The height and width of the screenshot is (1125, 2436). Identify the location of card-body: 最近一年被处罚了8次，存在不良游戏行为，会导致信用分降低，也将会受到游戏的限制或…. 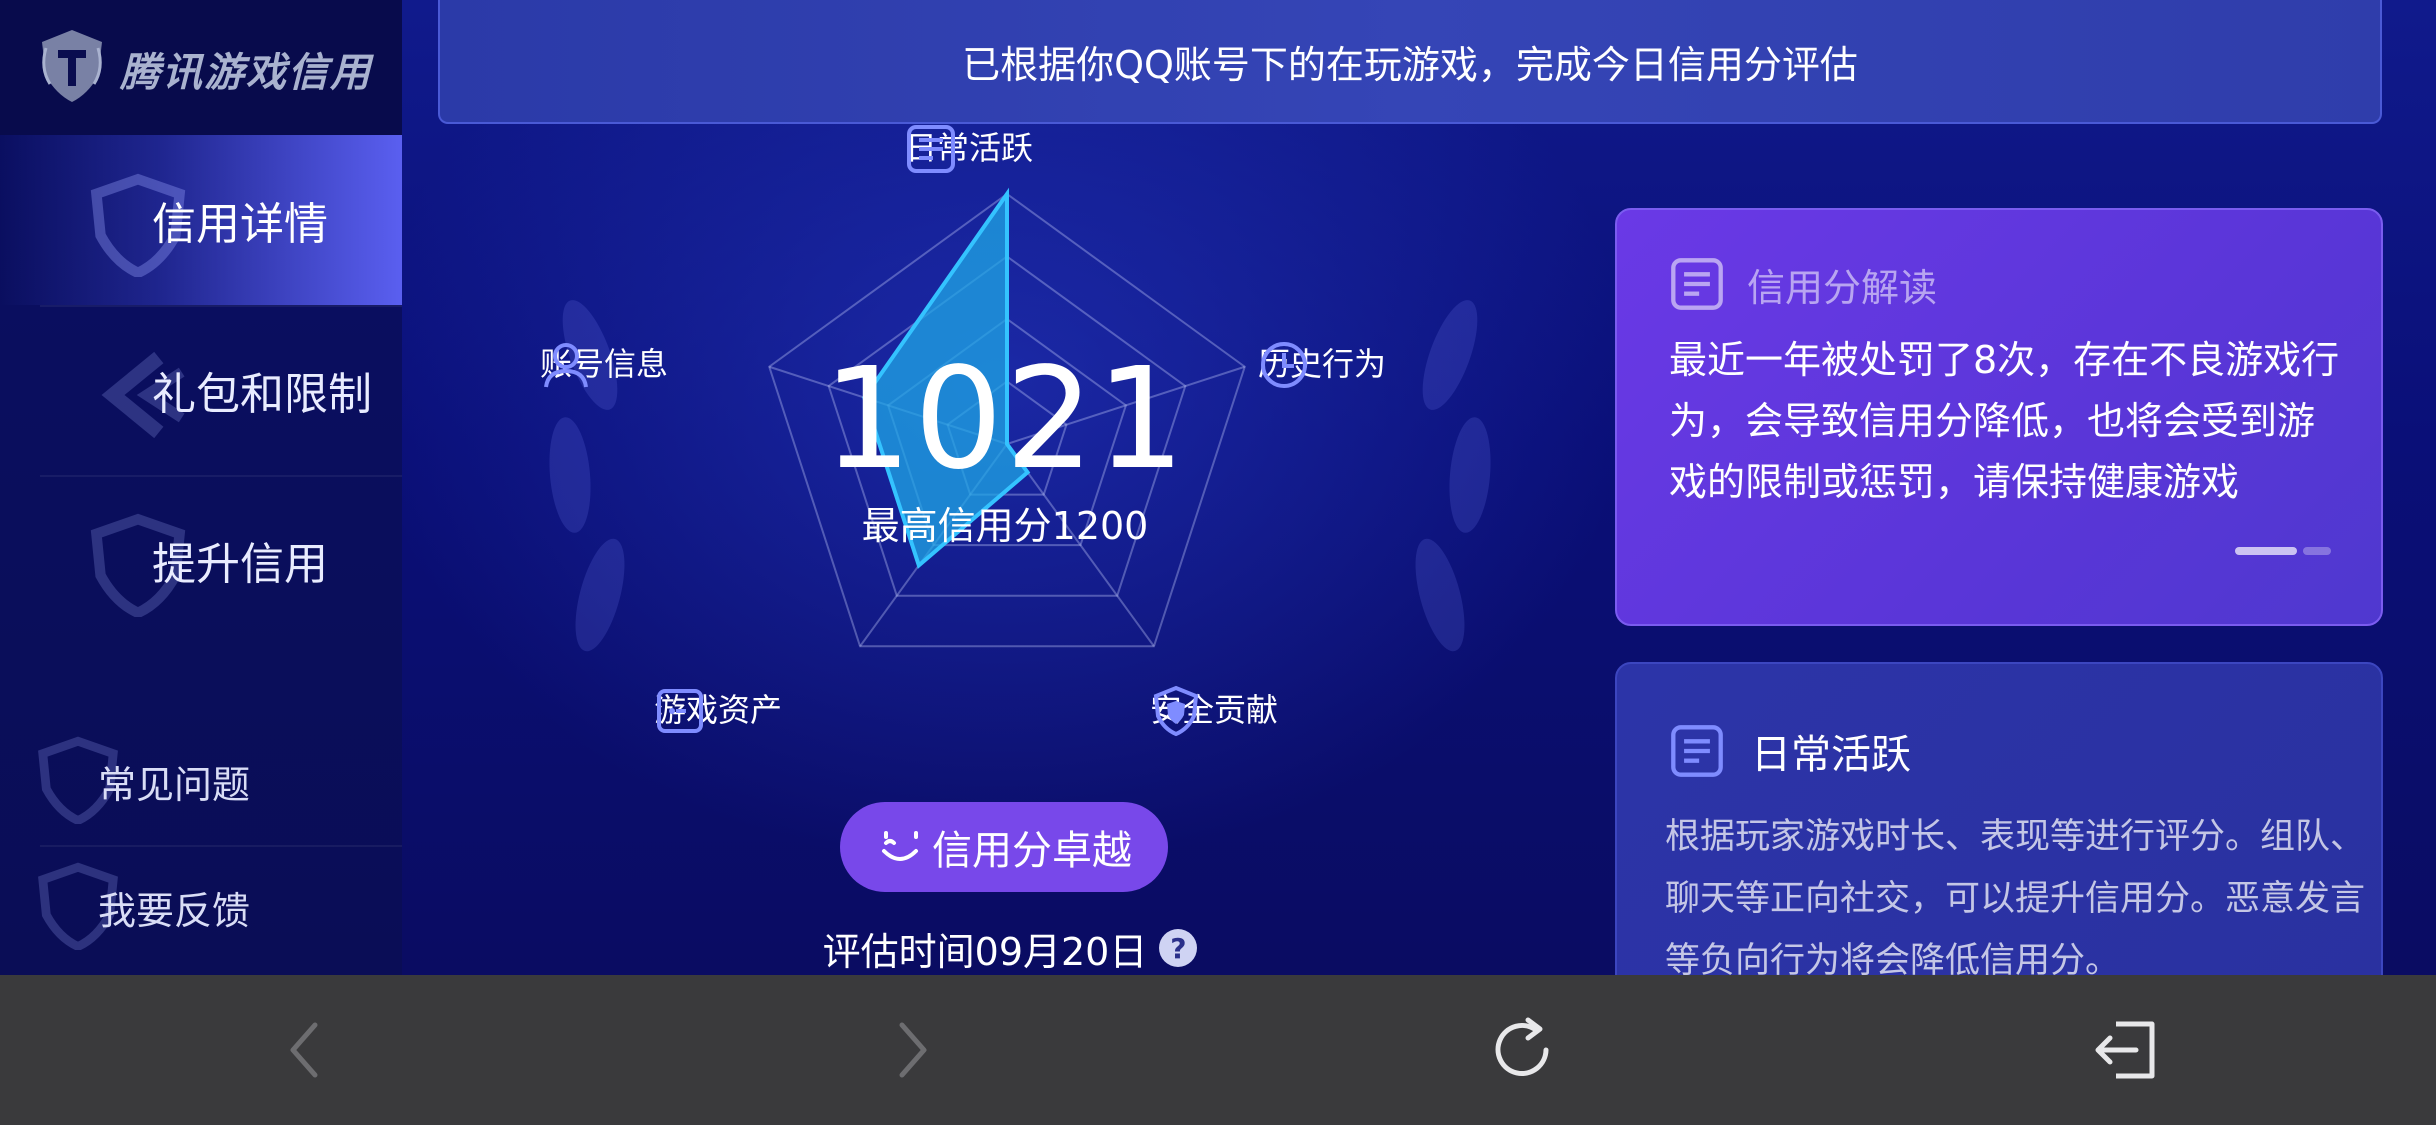
(2004, 421).